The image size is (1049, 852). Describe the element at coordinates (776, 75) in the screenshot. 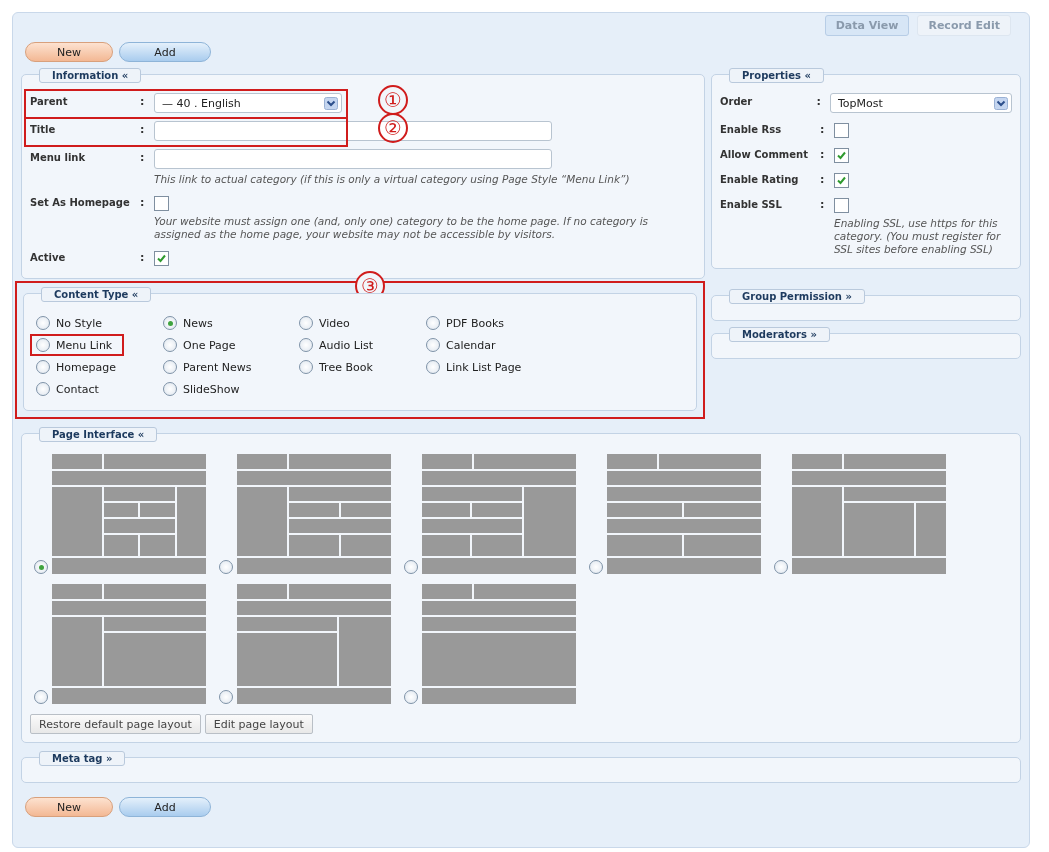

I see `section-header: Properties «` at that location.